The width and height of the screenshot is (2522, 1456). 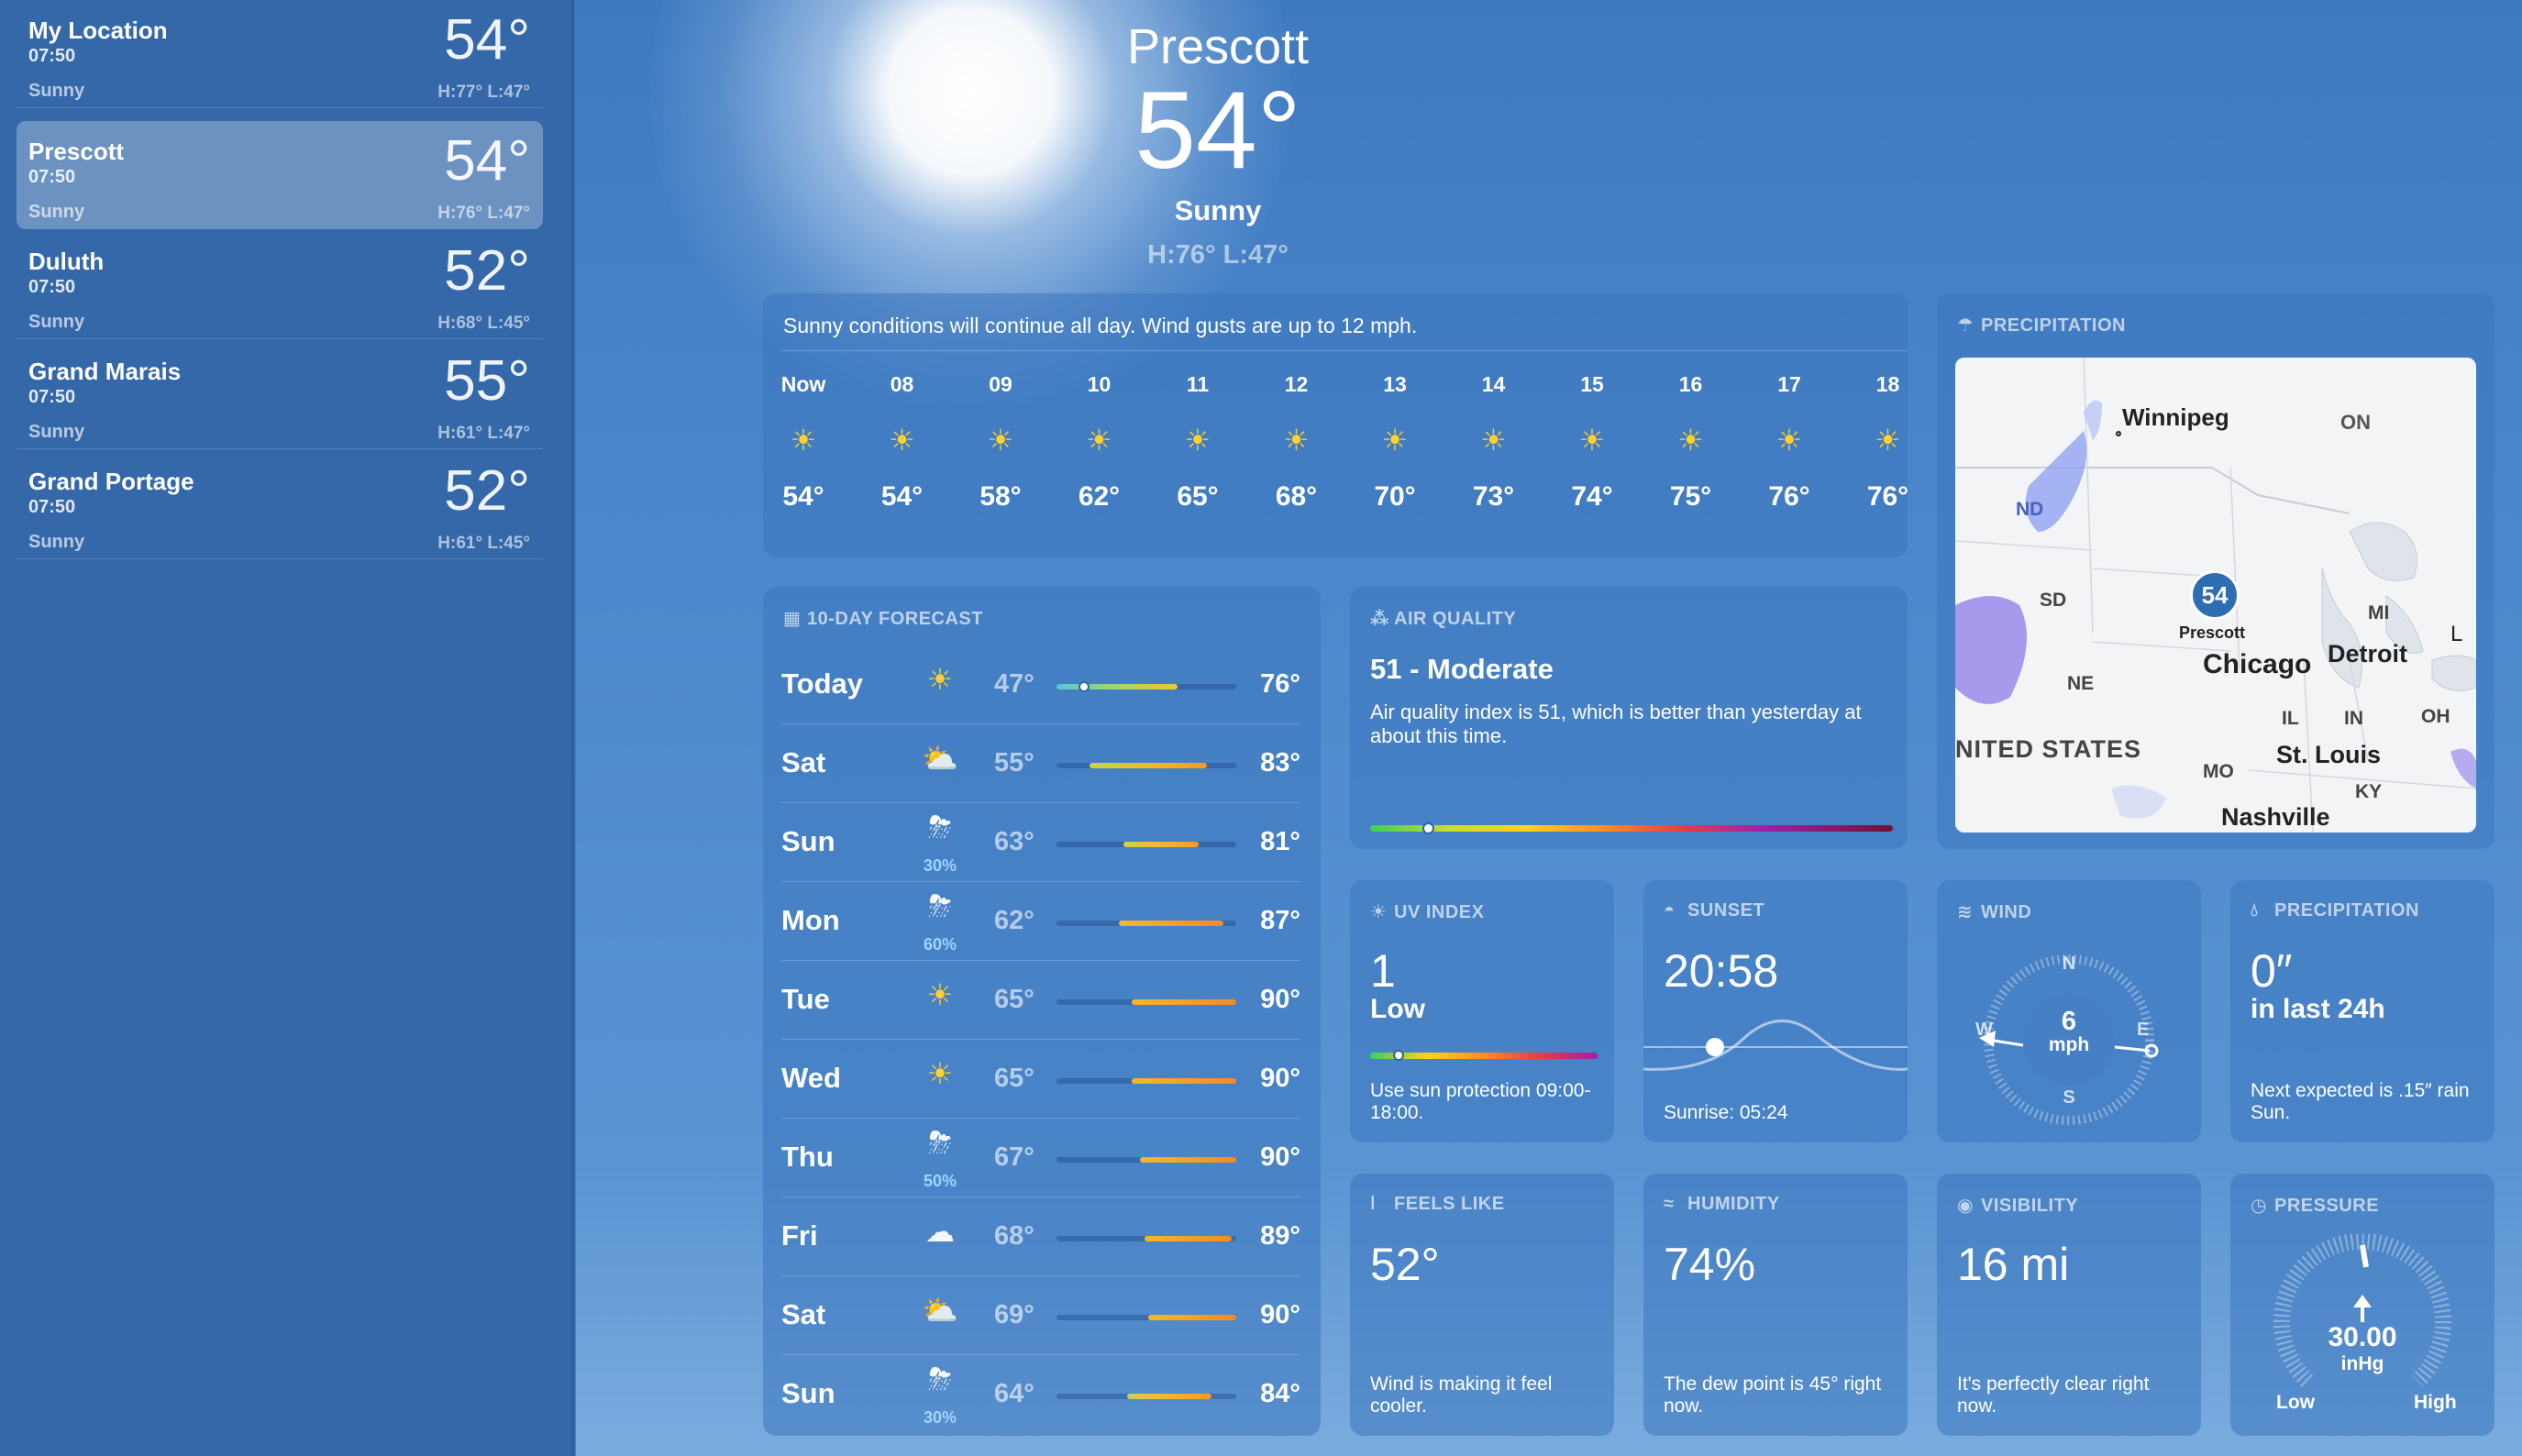 I want to click on location-item-grand-marais: Grand Marais 07:50 Sunny 55° H:61° L:47°, so click(x=280, y=395).